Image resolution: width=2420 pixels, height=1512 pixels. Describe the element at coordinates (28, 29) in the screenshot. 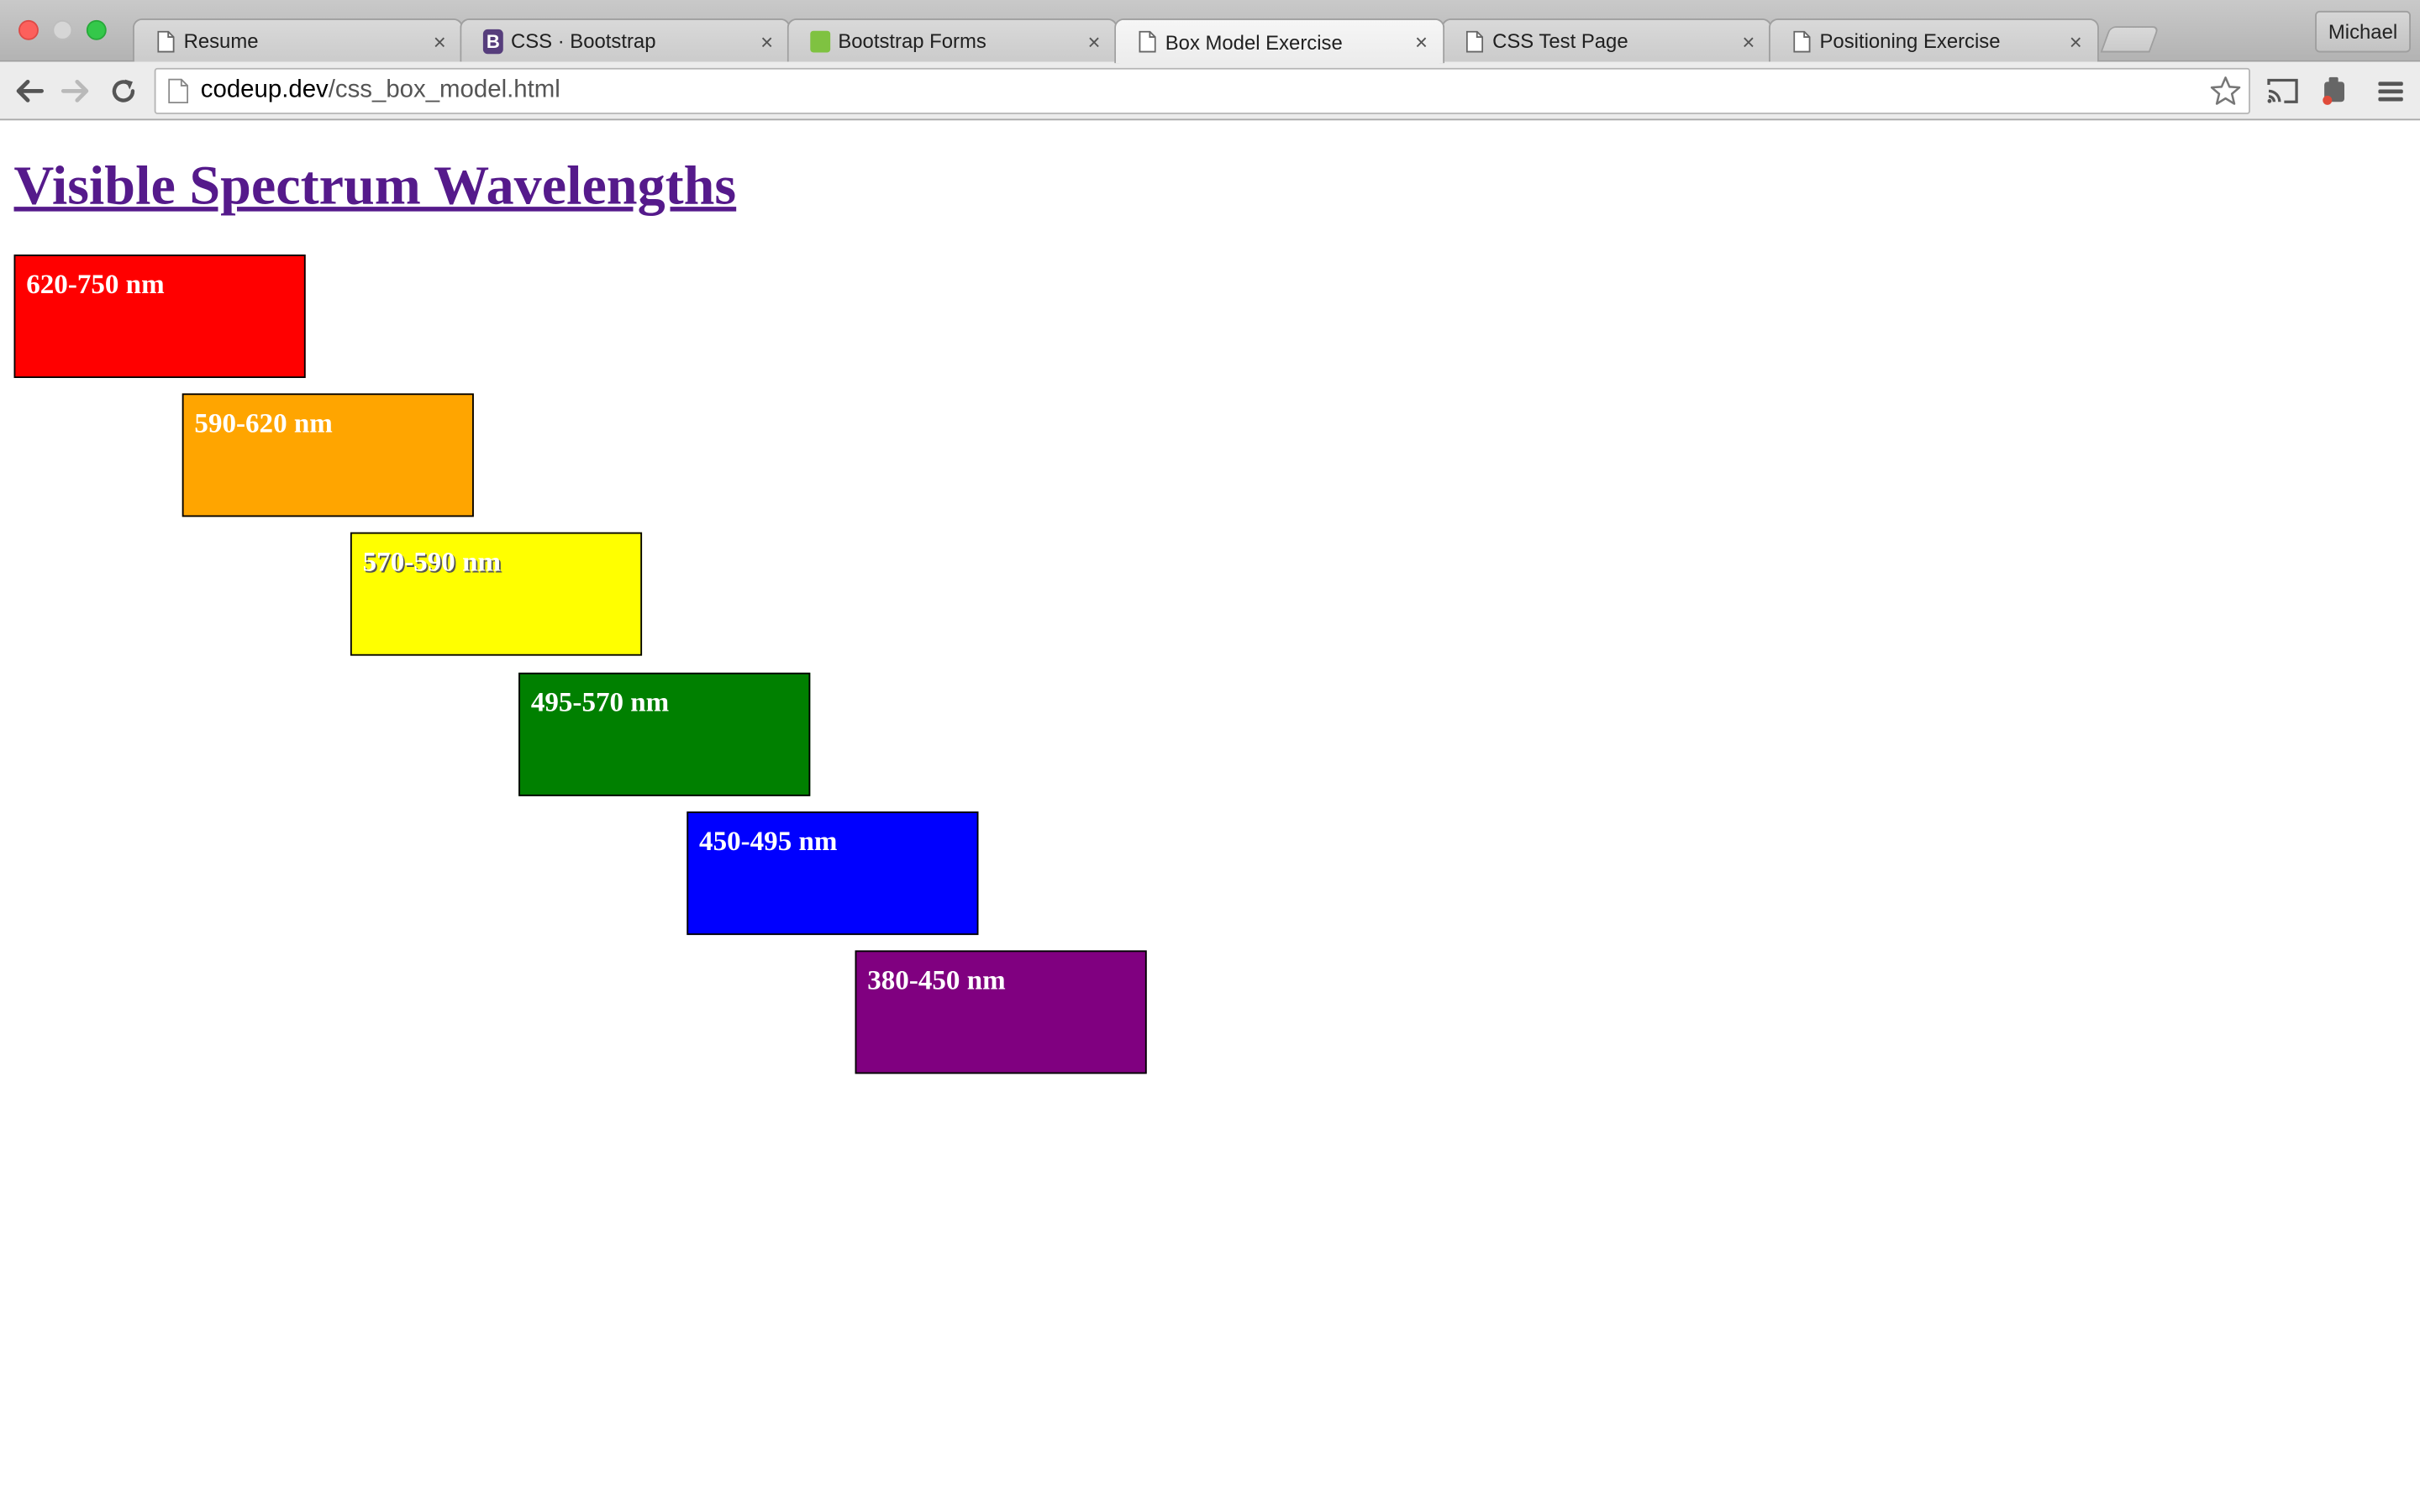

I see `window-close-button` at that location.